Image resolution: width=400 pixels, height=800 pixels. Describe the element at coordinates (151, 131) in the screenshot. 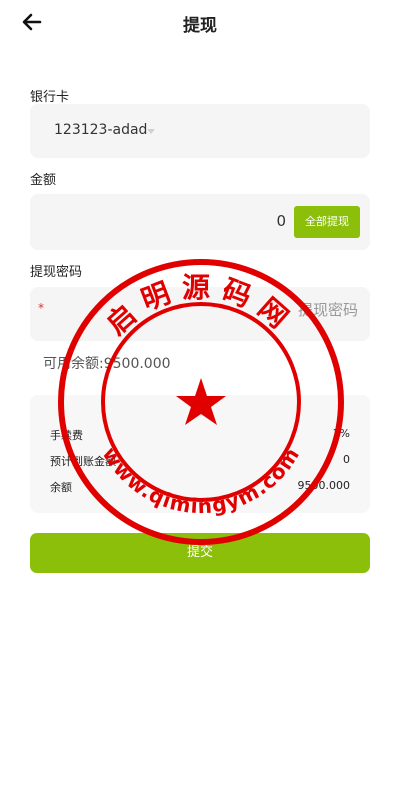

I see `chevron-down-icon` at that location.